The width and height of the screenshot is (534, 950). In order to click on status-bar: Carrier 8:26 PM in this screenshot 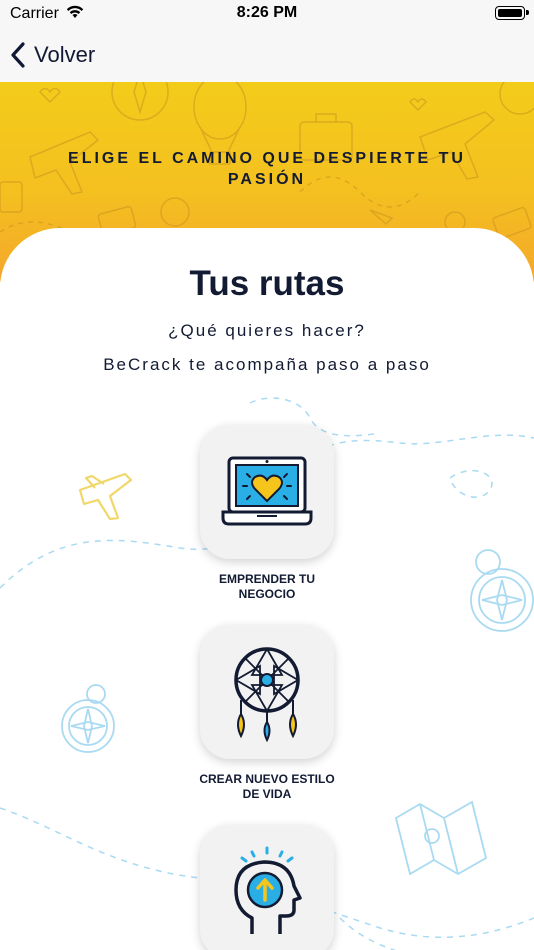, I will do `click(267, 15)`.